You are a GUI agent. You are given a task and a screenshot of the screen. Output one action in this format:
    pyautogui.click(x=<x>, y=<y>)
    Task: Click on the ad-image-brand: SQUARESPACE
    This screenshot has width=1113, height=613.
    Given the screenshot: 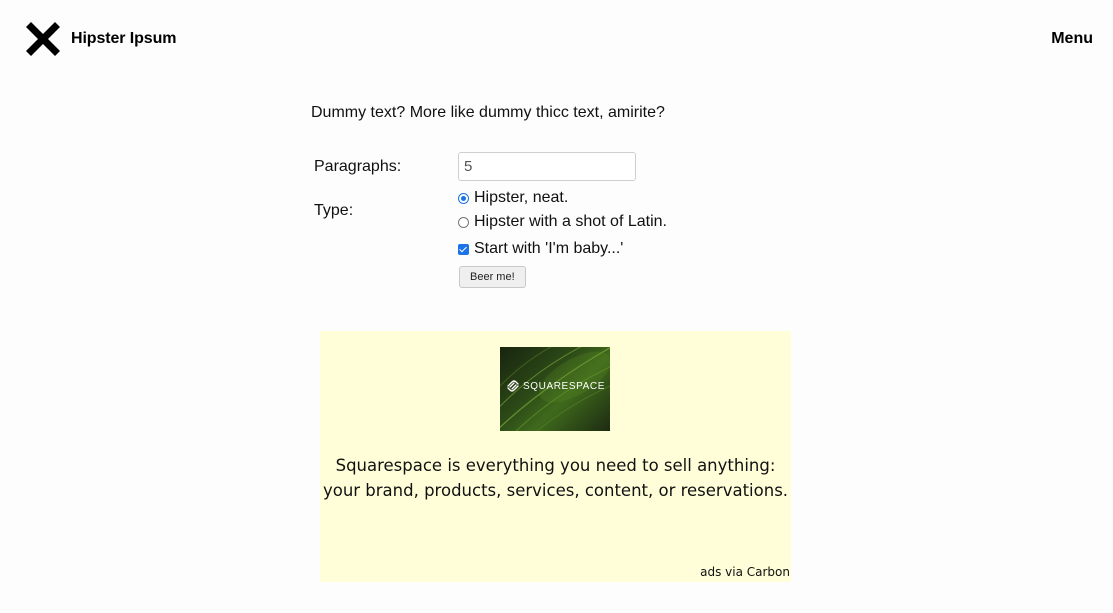 What is the action you would take?
    pyautogui.click(x=564, y=386)
    